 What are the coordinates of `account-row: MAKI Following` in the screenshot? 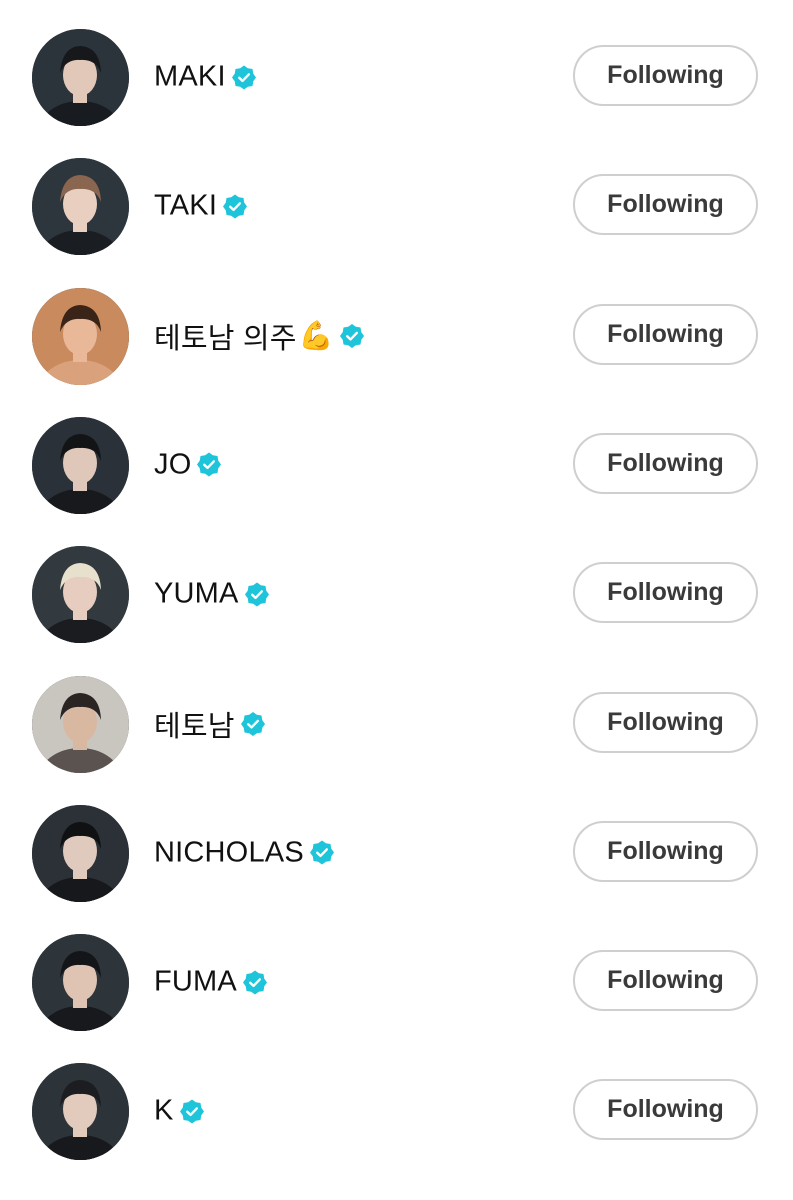 It's located at (396, 64).